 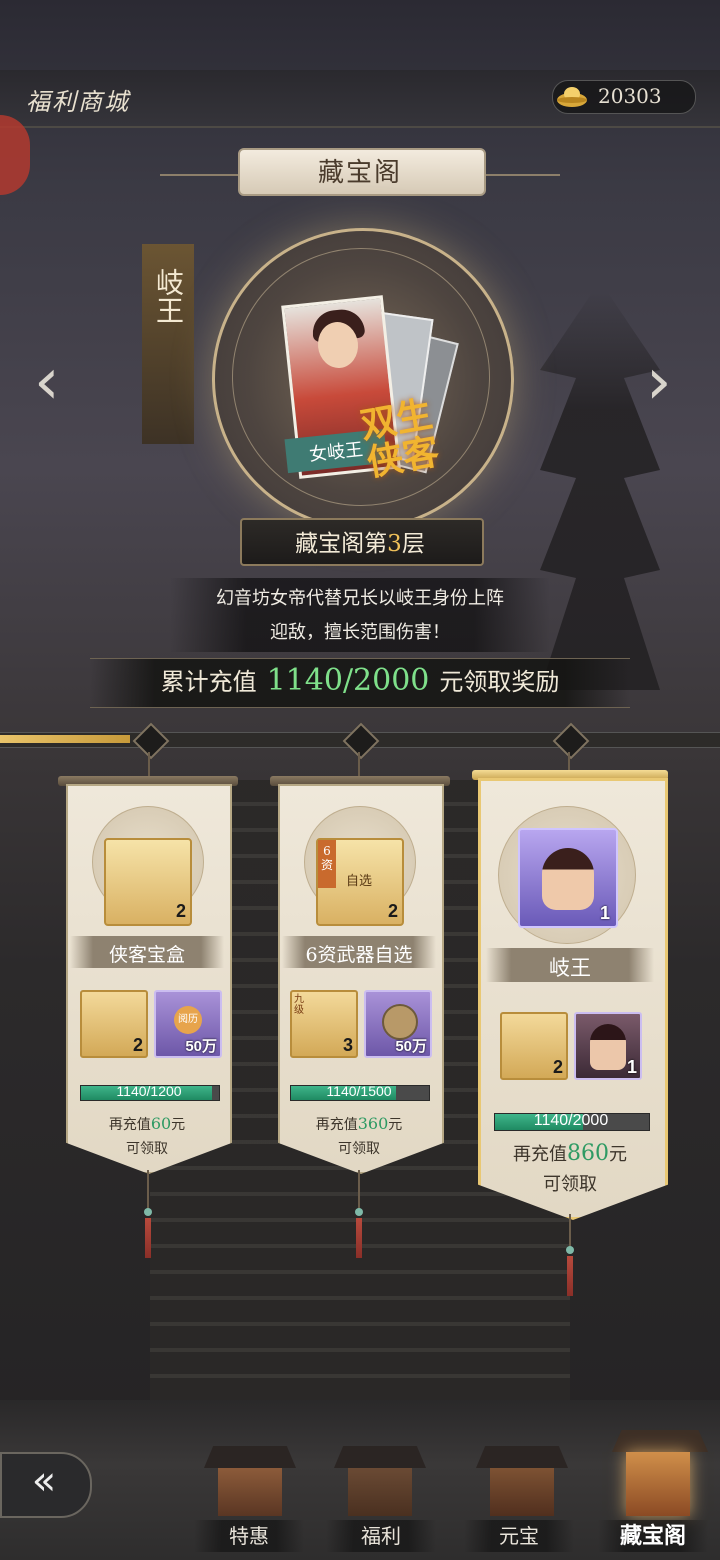 What do you see at coordinates (360, 632) in the screenshot?
I see `hero-description-line2: 迎敌，擅长范围伤害！` at bounding box center [360, 632].